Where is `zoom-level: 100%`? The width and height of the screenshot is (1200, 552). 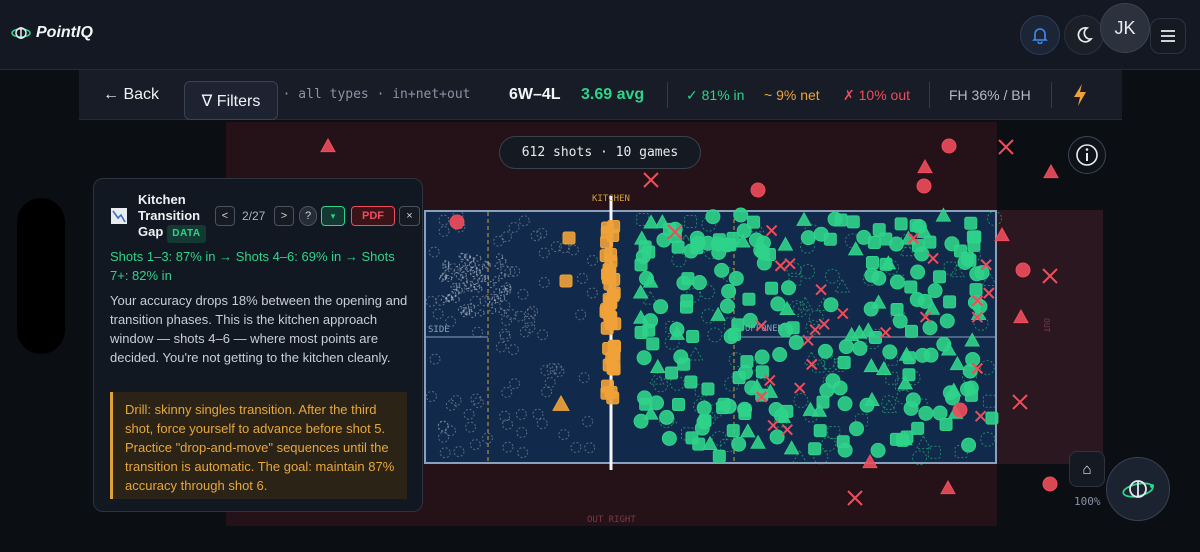 zoom-level: 100% is located at coordinates (1087, 501).